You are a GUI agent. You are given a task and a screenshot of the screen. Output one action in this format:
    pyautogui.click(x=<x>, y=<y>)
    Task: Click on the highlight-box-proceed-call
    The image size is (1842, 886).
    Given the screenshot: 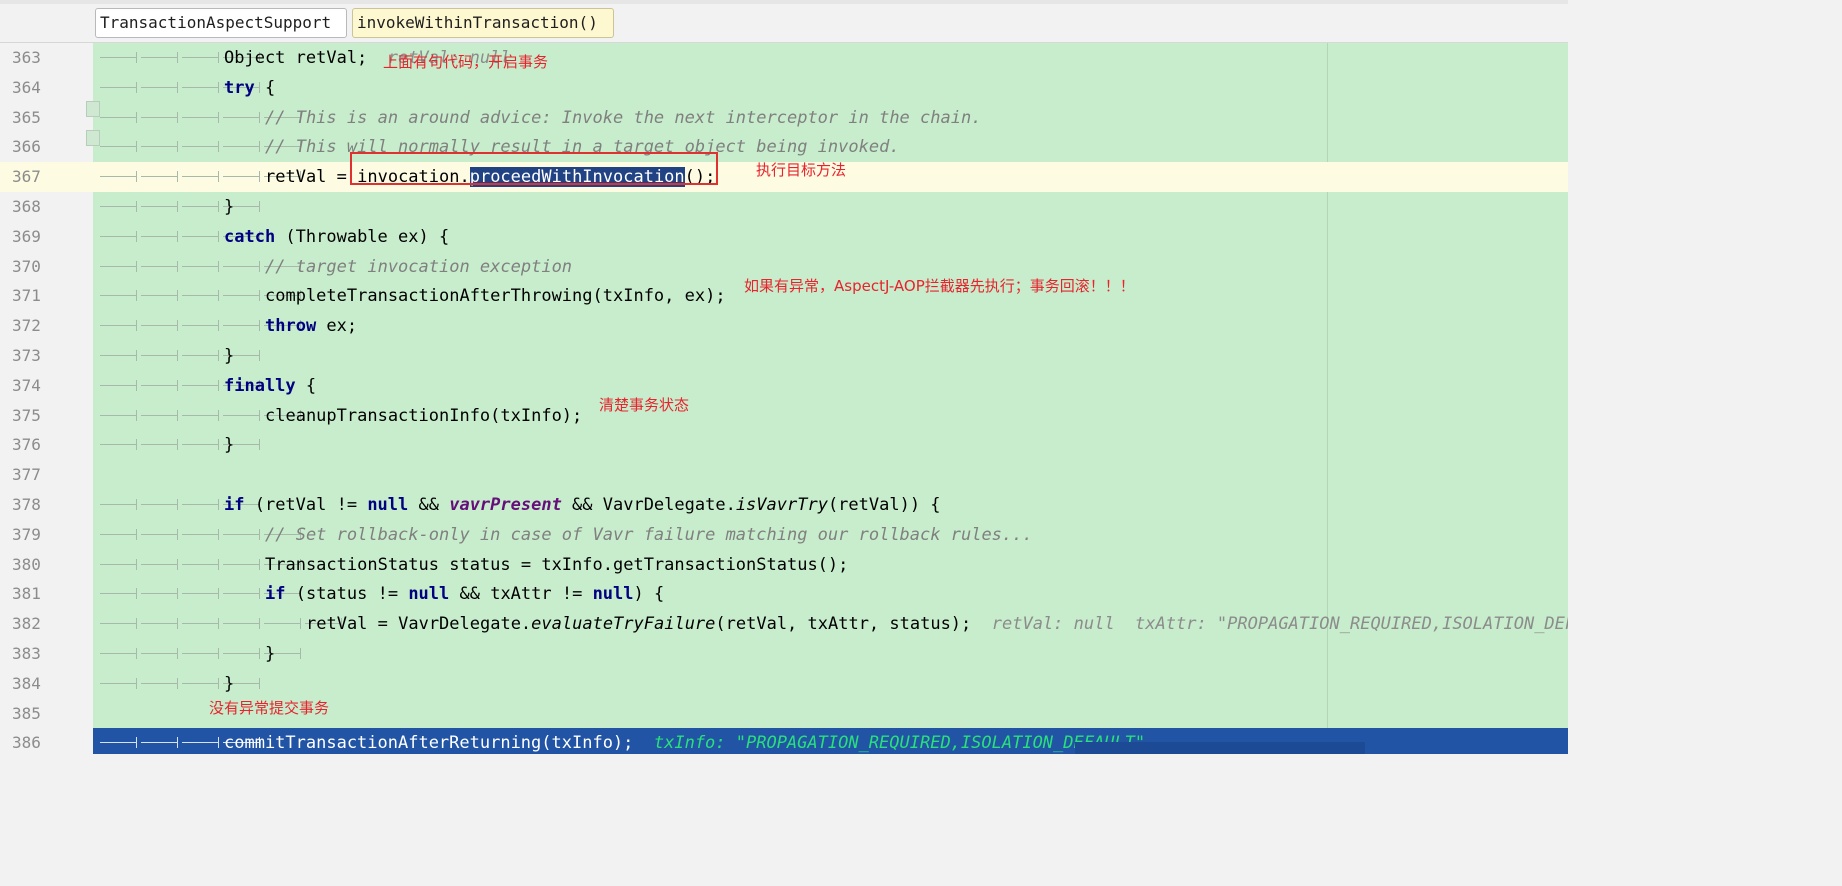 What is the action you would take?
    pyautogui.click(x=534, y=168)
    